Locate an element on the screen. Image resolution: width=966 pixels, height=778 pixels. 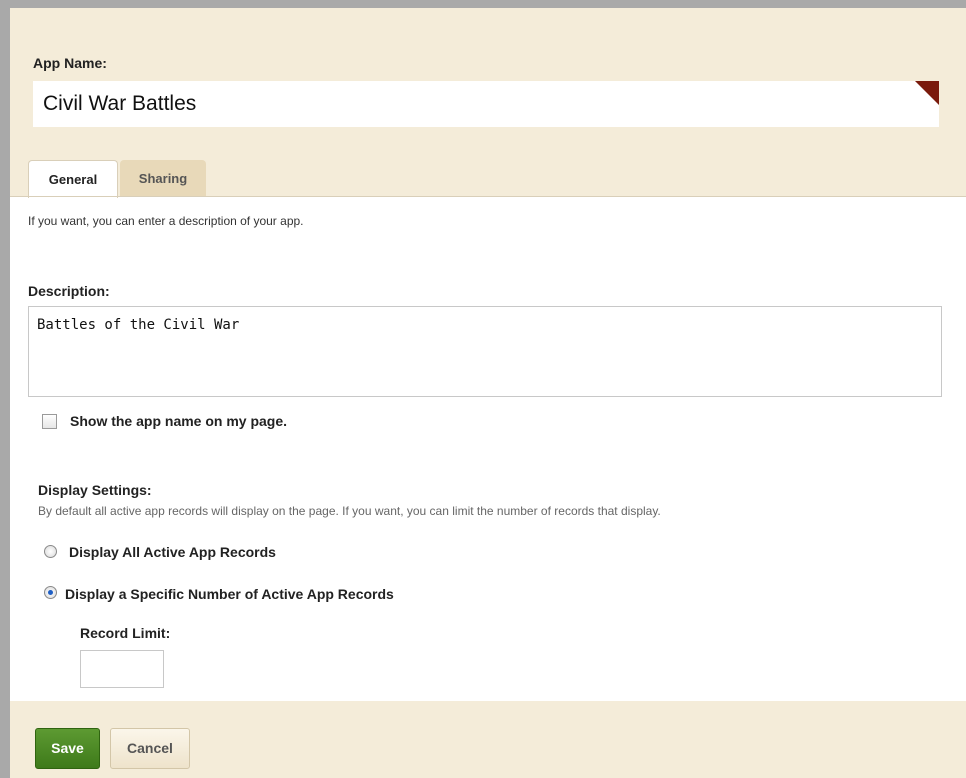
cancel-button: Cancel is located at coordinates (150, 748).